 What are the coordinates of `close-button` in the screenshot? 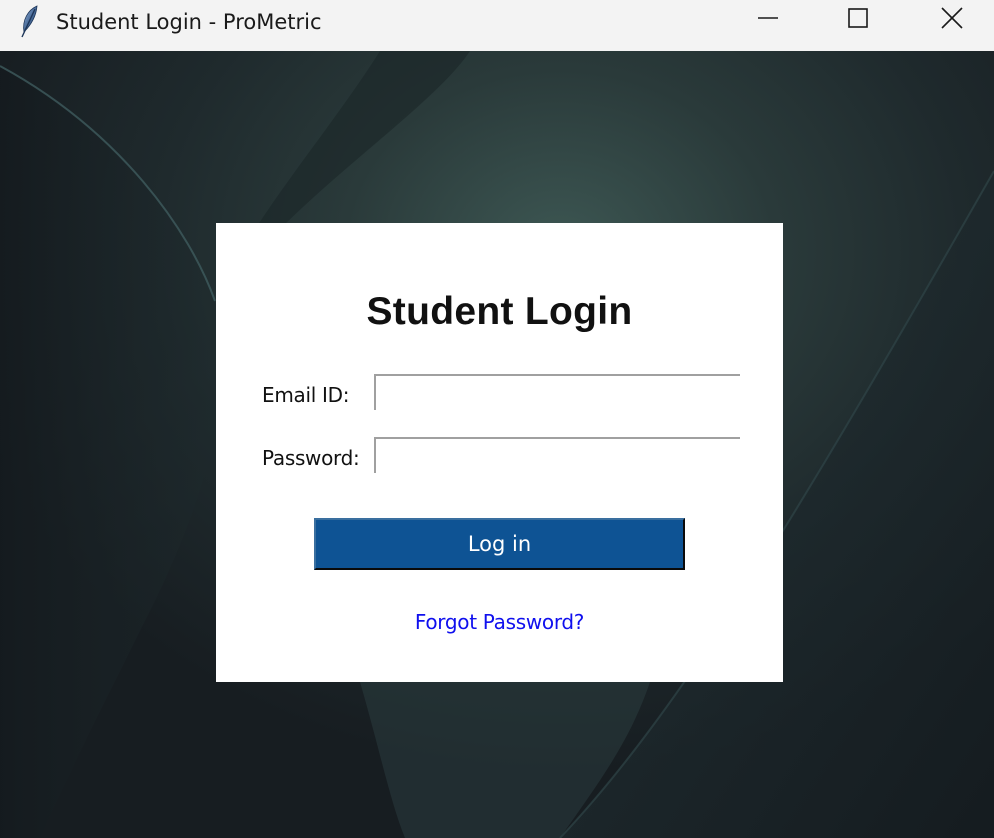 It's located at (952, 20).